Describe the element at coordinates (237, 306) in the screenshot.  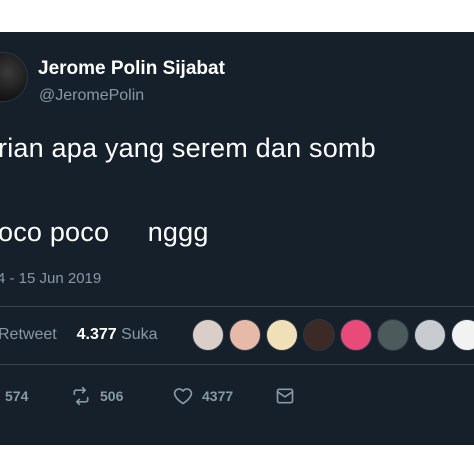
I see `divider-top` at that location.